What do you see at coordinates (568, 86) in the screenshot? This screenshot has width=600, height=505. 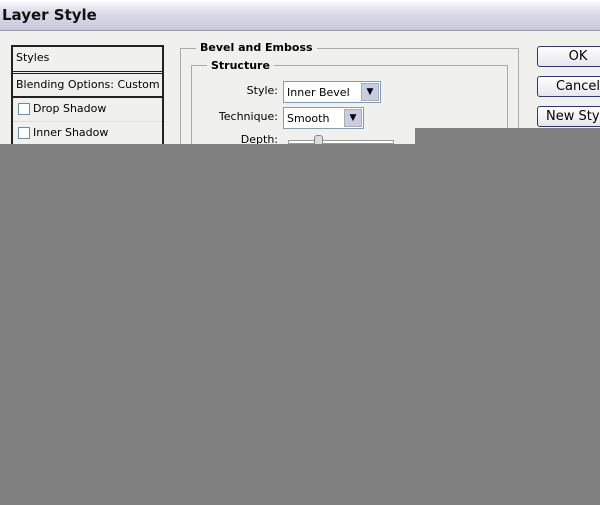 I see `cancel-button: Cancel` at bounding box center [568, 86].